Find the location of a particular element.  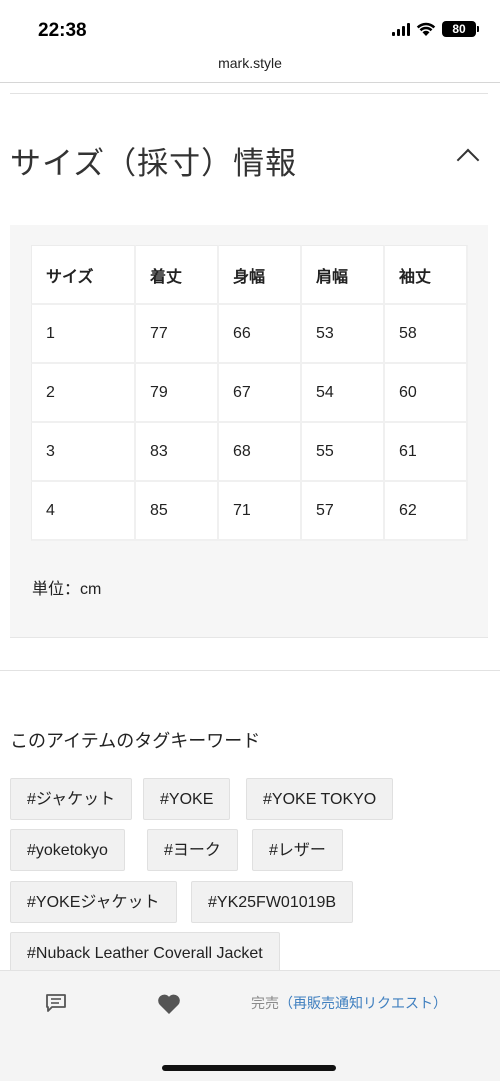

table-row: 1 77 66 53 58 is located at coordinates (249, 334).